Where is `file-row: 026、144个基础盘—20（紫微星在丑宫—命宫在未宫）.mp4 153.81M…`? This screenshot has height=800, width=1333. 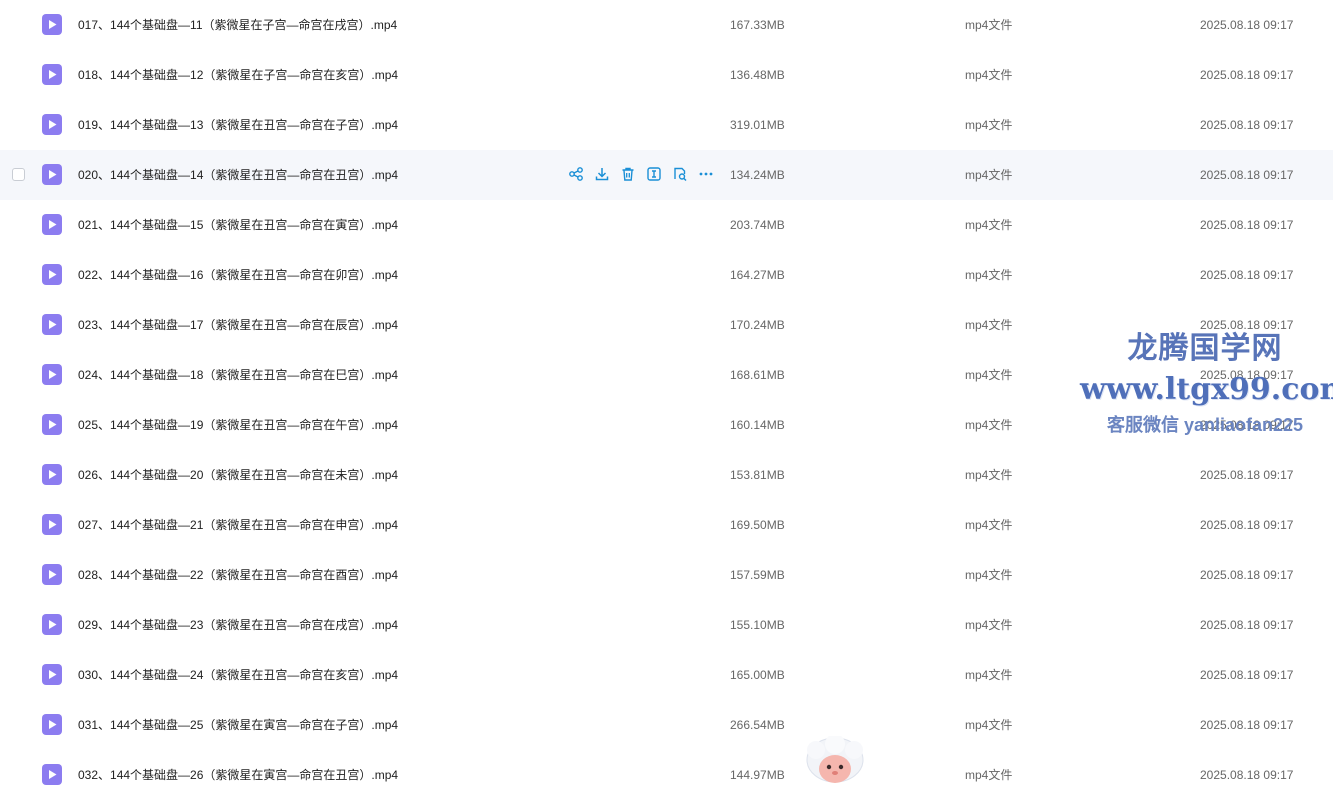
file-row: 026、144个基础盘—20（紫微星在丑宫—命宫在未宫）.mp4 153.81M… is located at coordinates (666, 475).